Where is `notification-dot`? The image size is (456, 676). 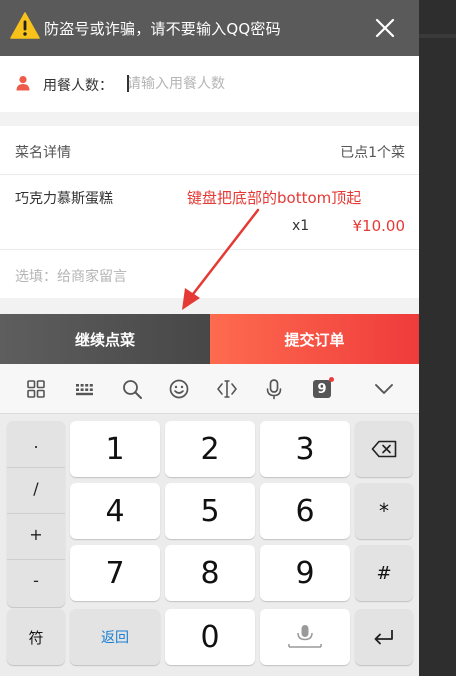 notification-dot is located at coordinates (331, 379).